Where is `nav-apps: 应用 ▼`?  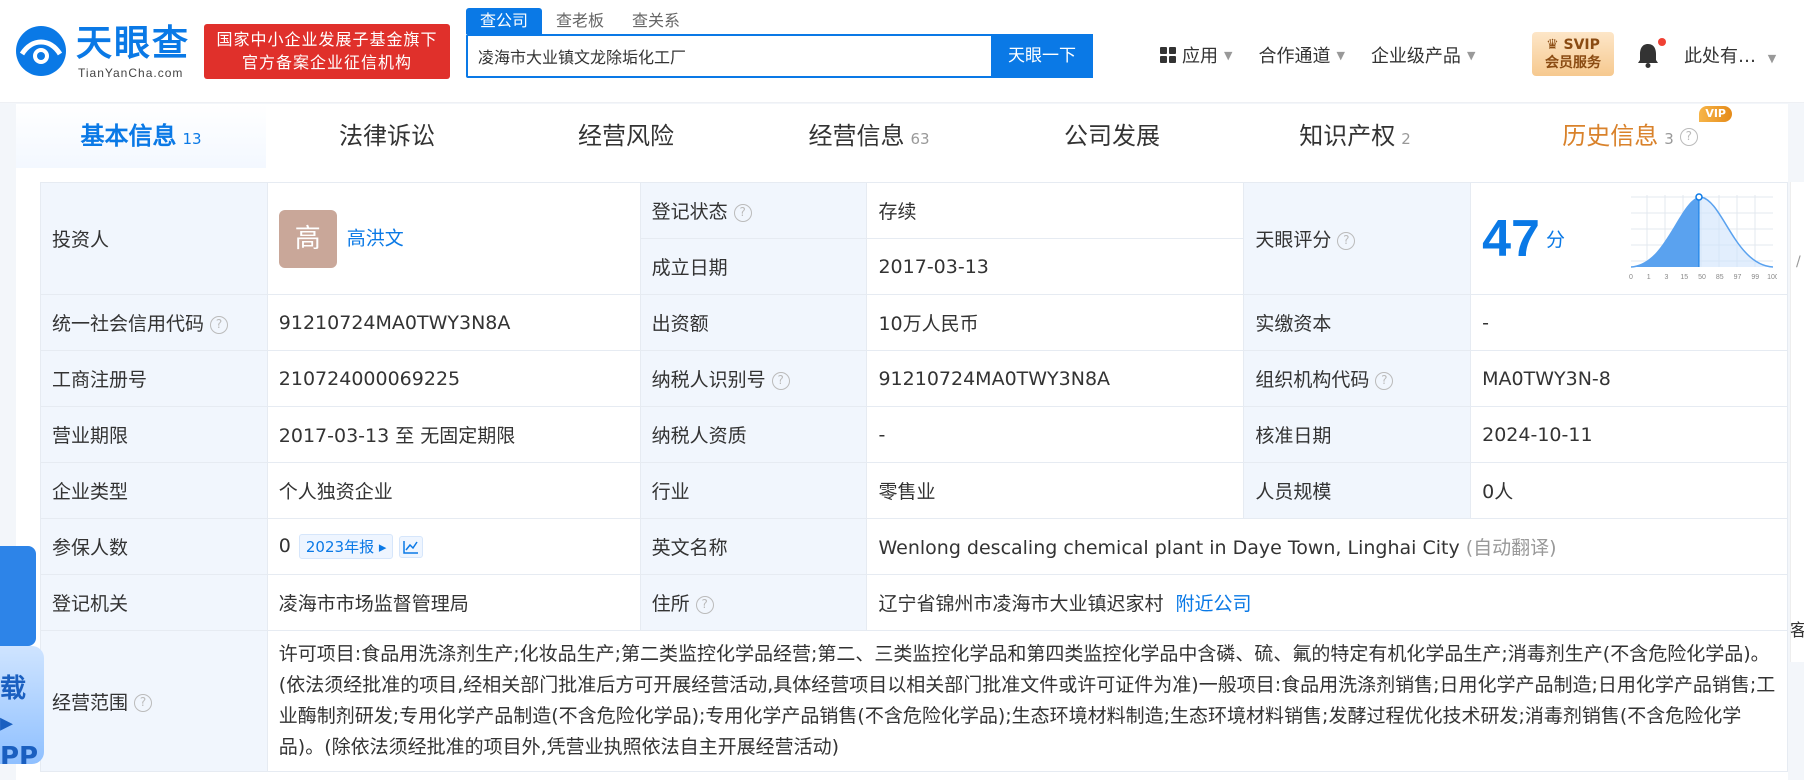
nav-apps: 应用 ▼ is located at coordinates (1196, 55).